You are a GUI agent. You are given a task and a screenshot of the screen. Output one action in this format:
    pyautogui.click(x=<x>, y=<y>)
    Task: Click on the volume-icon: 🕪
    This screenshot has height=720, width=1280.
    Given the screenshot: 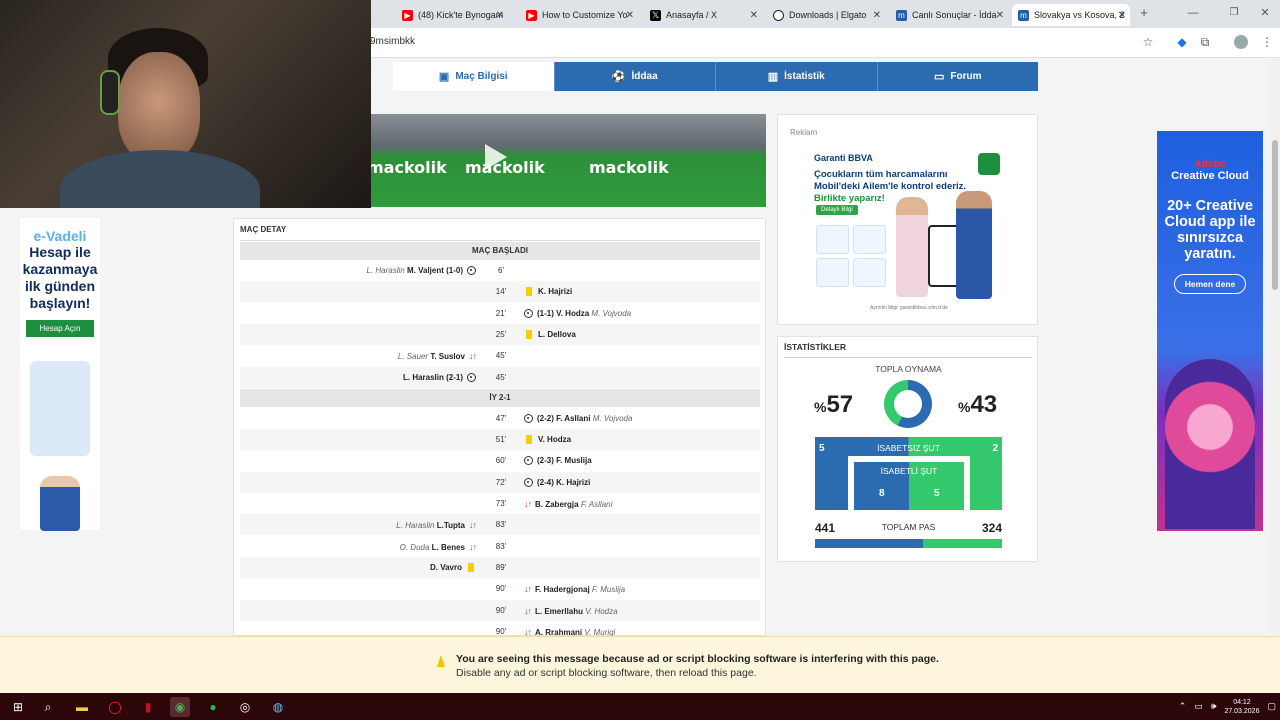 What is the action you would take?
    pyautogui.click(x=1214, y=706)
    